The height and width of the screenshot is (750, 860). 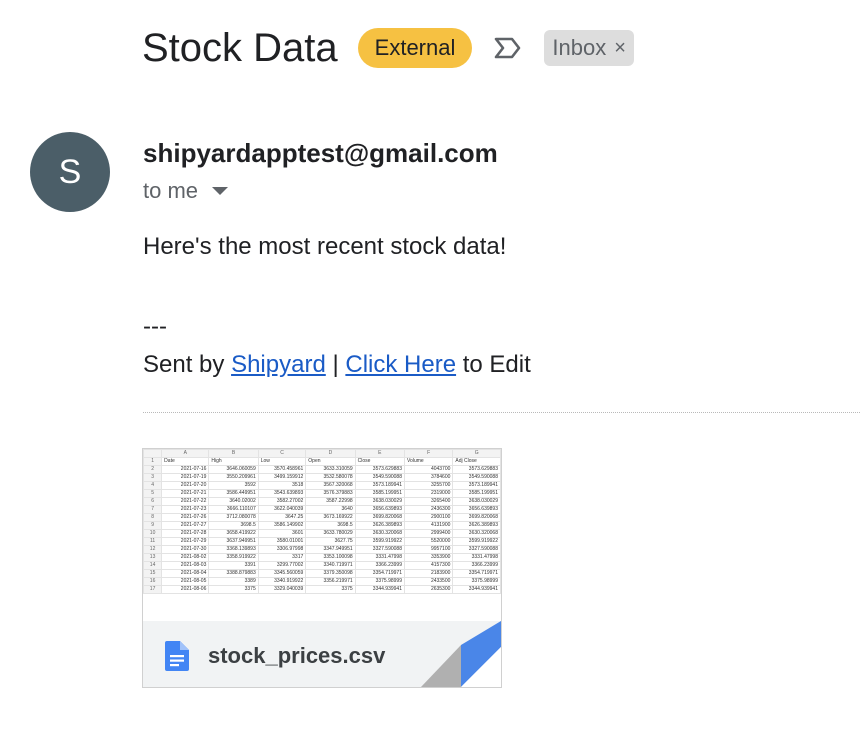 I want to click on table-cell: 3344.939941, so click(x=380, y=589).